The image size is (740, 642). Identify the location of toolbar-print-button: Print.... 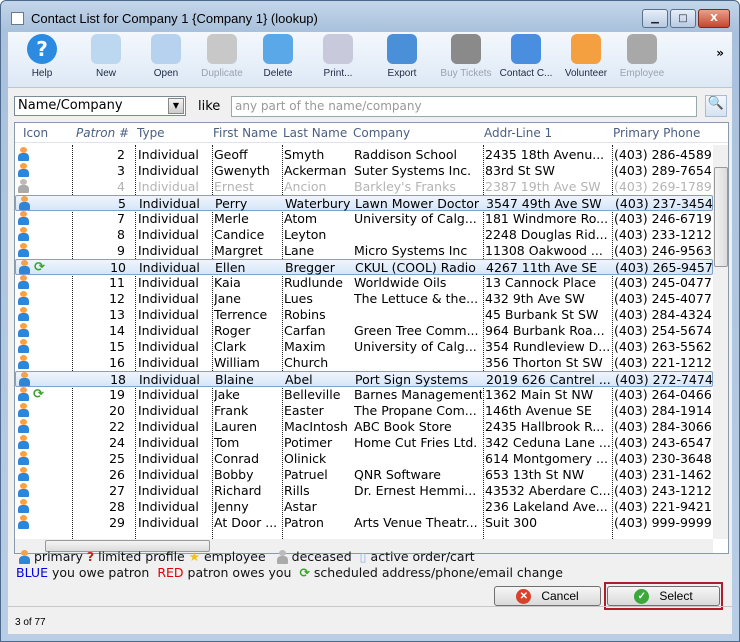
(338, 56).